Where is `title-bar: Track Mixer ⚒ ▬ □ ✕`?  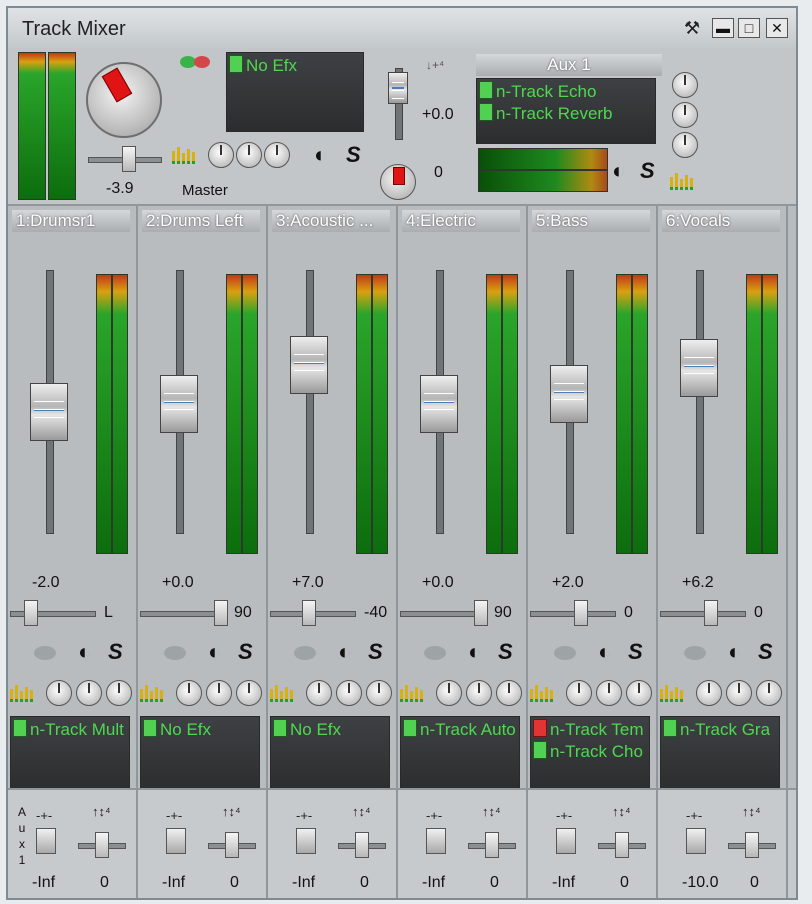 title-bar: Track Mixer ⚒ ▬ □ ✕ is located at coordinates (402, 28).